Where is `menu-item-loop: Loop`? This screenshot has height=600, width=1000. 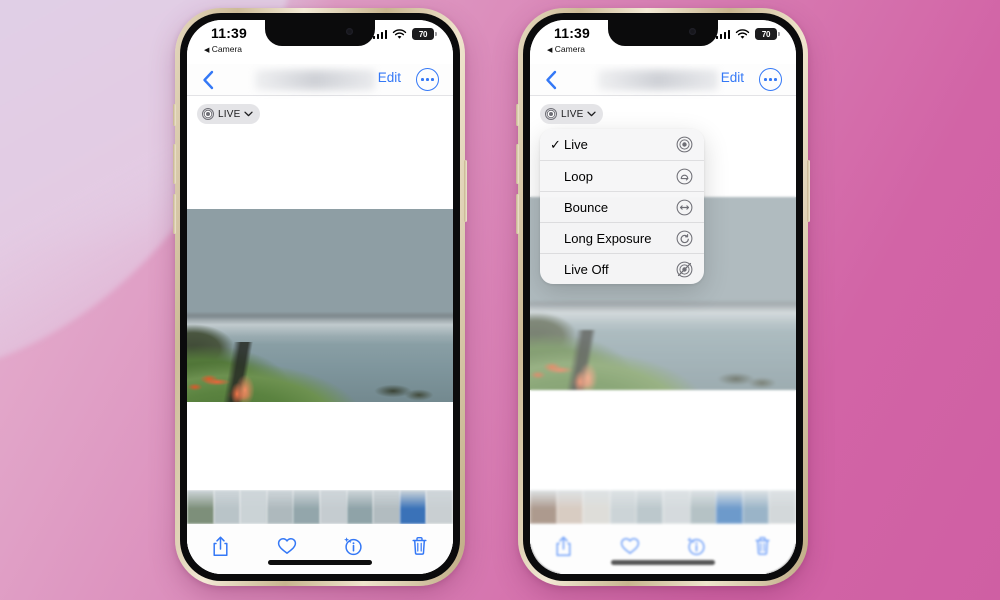
menu-item-loop: Loop is located at coordinates (622, 175).